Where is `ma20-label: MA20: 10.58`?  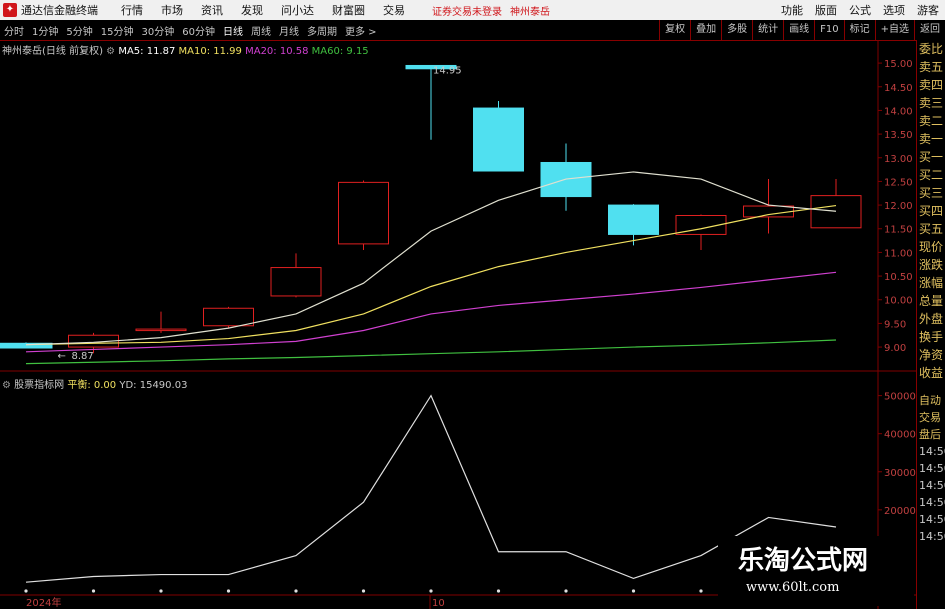
ma20-label: MA20: 10.58 is located at coordinates (277, 51).